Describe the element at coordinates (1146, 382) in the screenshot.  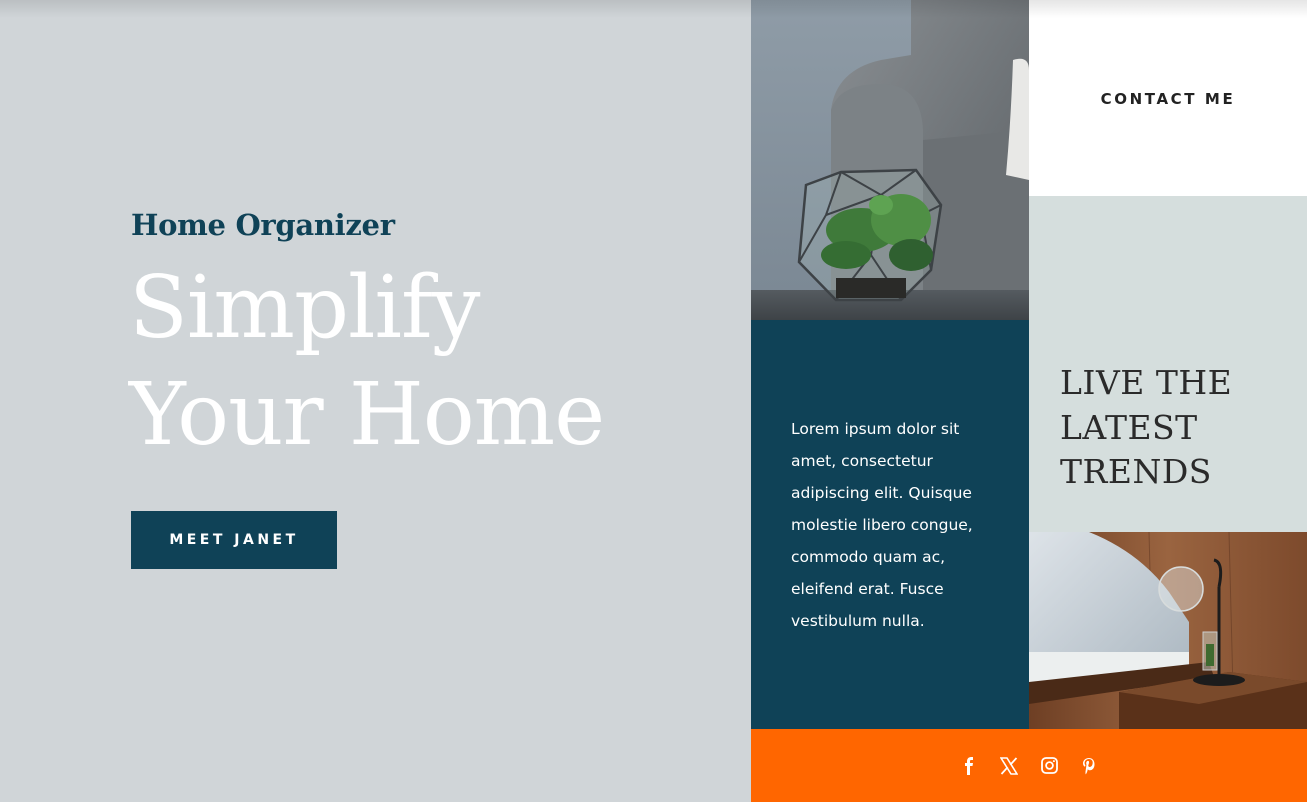
I see `trends-line1: LIVE THE` at that location.